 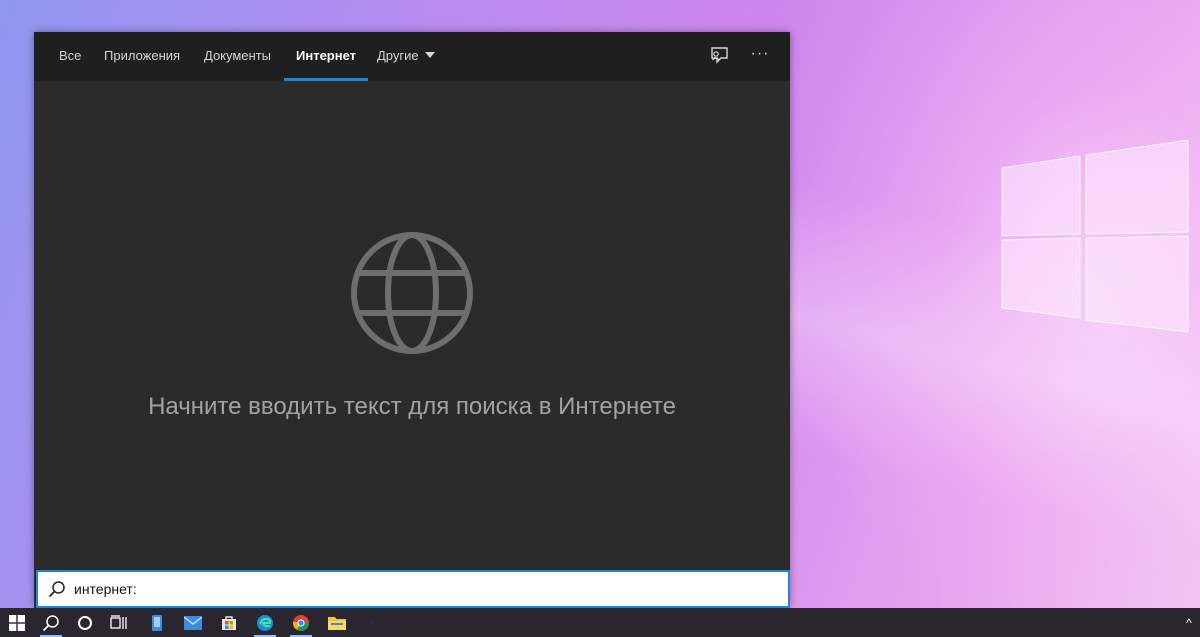 I want to click on search-input, so click(x=424, y=589).